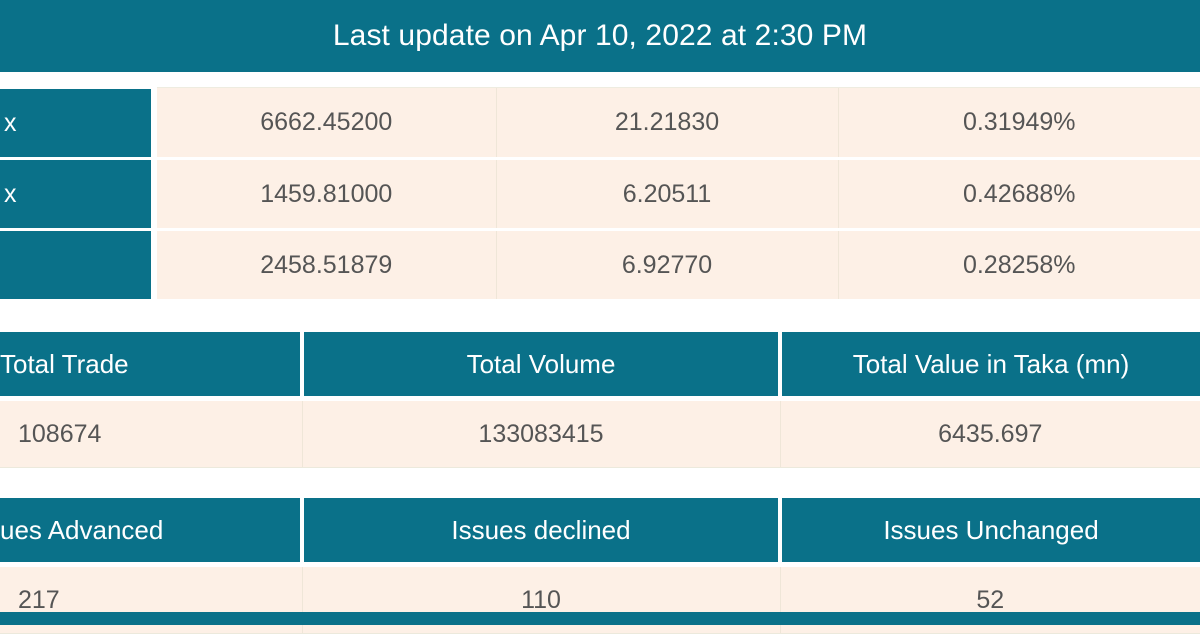  What do you see at coordinates (990, 365) in the screenshot?
I see `header-total-value-taka: Total Value in Taka (mn)` at bounding box center [990, 365].